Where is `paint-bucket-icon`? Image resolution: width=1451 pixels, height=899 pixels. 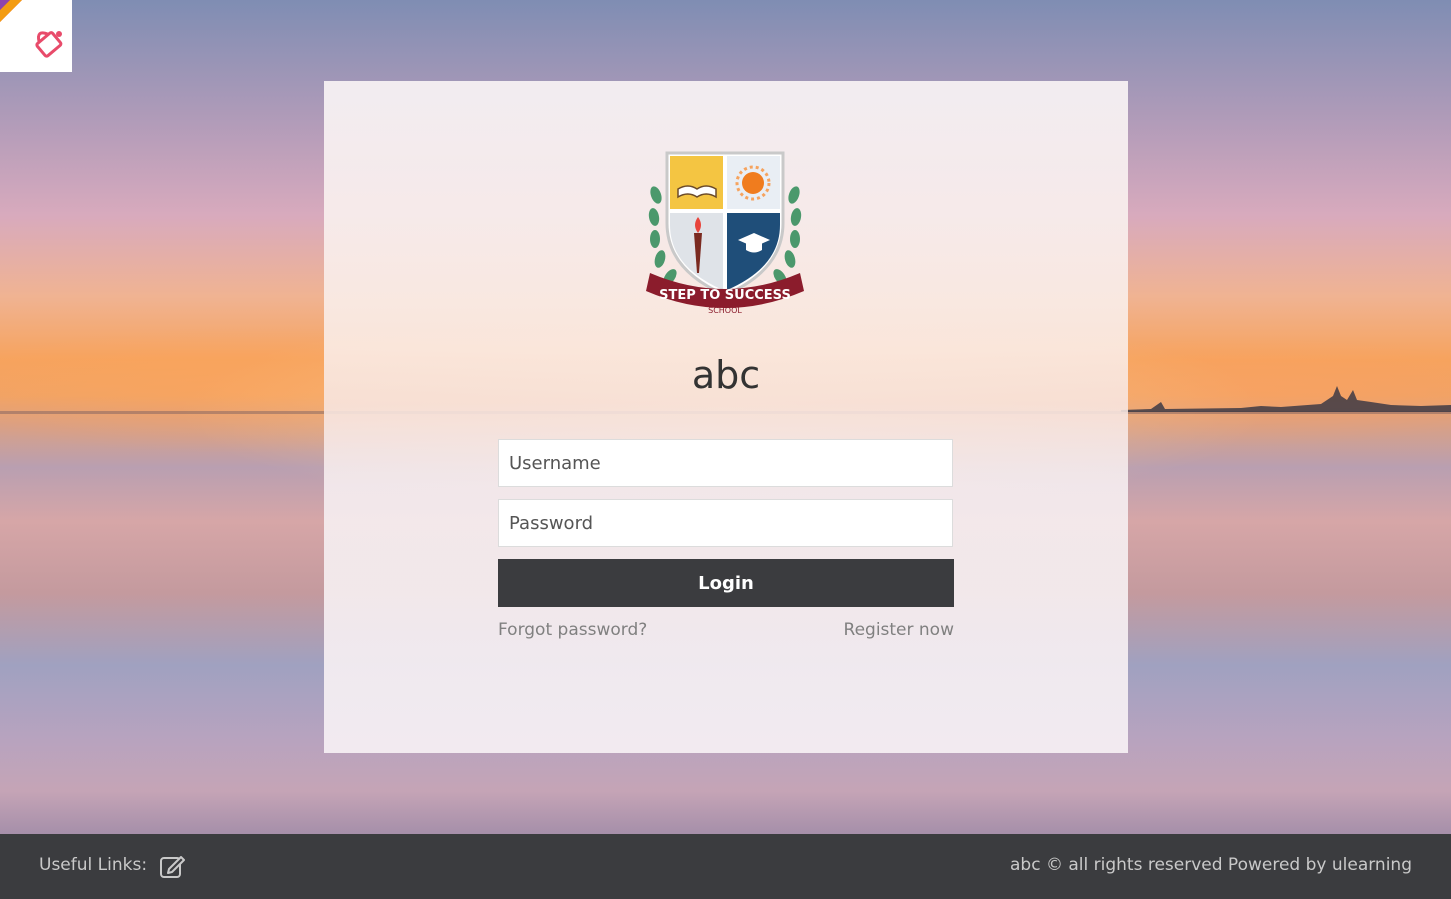
paint-bucket-icon is located at coordinates (49, 44).